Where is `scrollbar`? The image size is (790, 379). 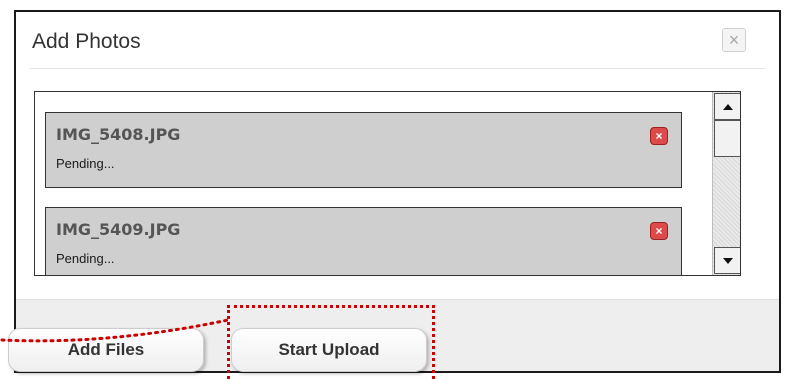
scrollbar is located at coordinates (726, 183).